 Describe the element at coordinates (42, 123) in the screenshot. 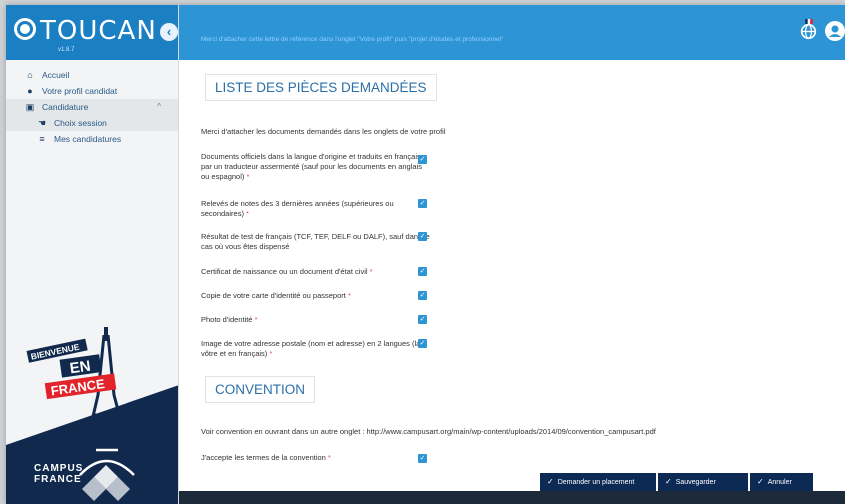

I see `hand-icon: ☚` at that location.